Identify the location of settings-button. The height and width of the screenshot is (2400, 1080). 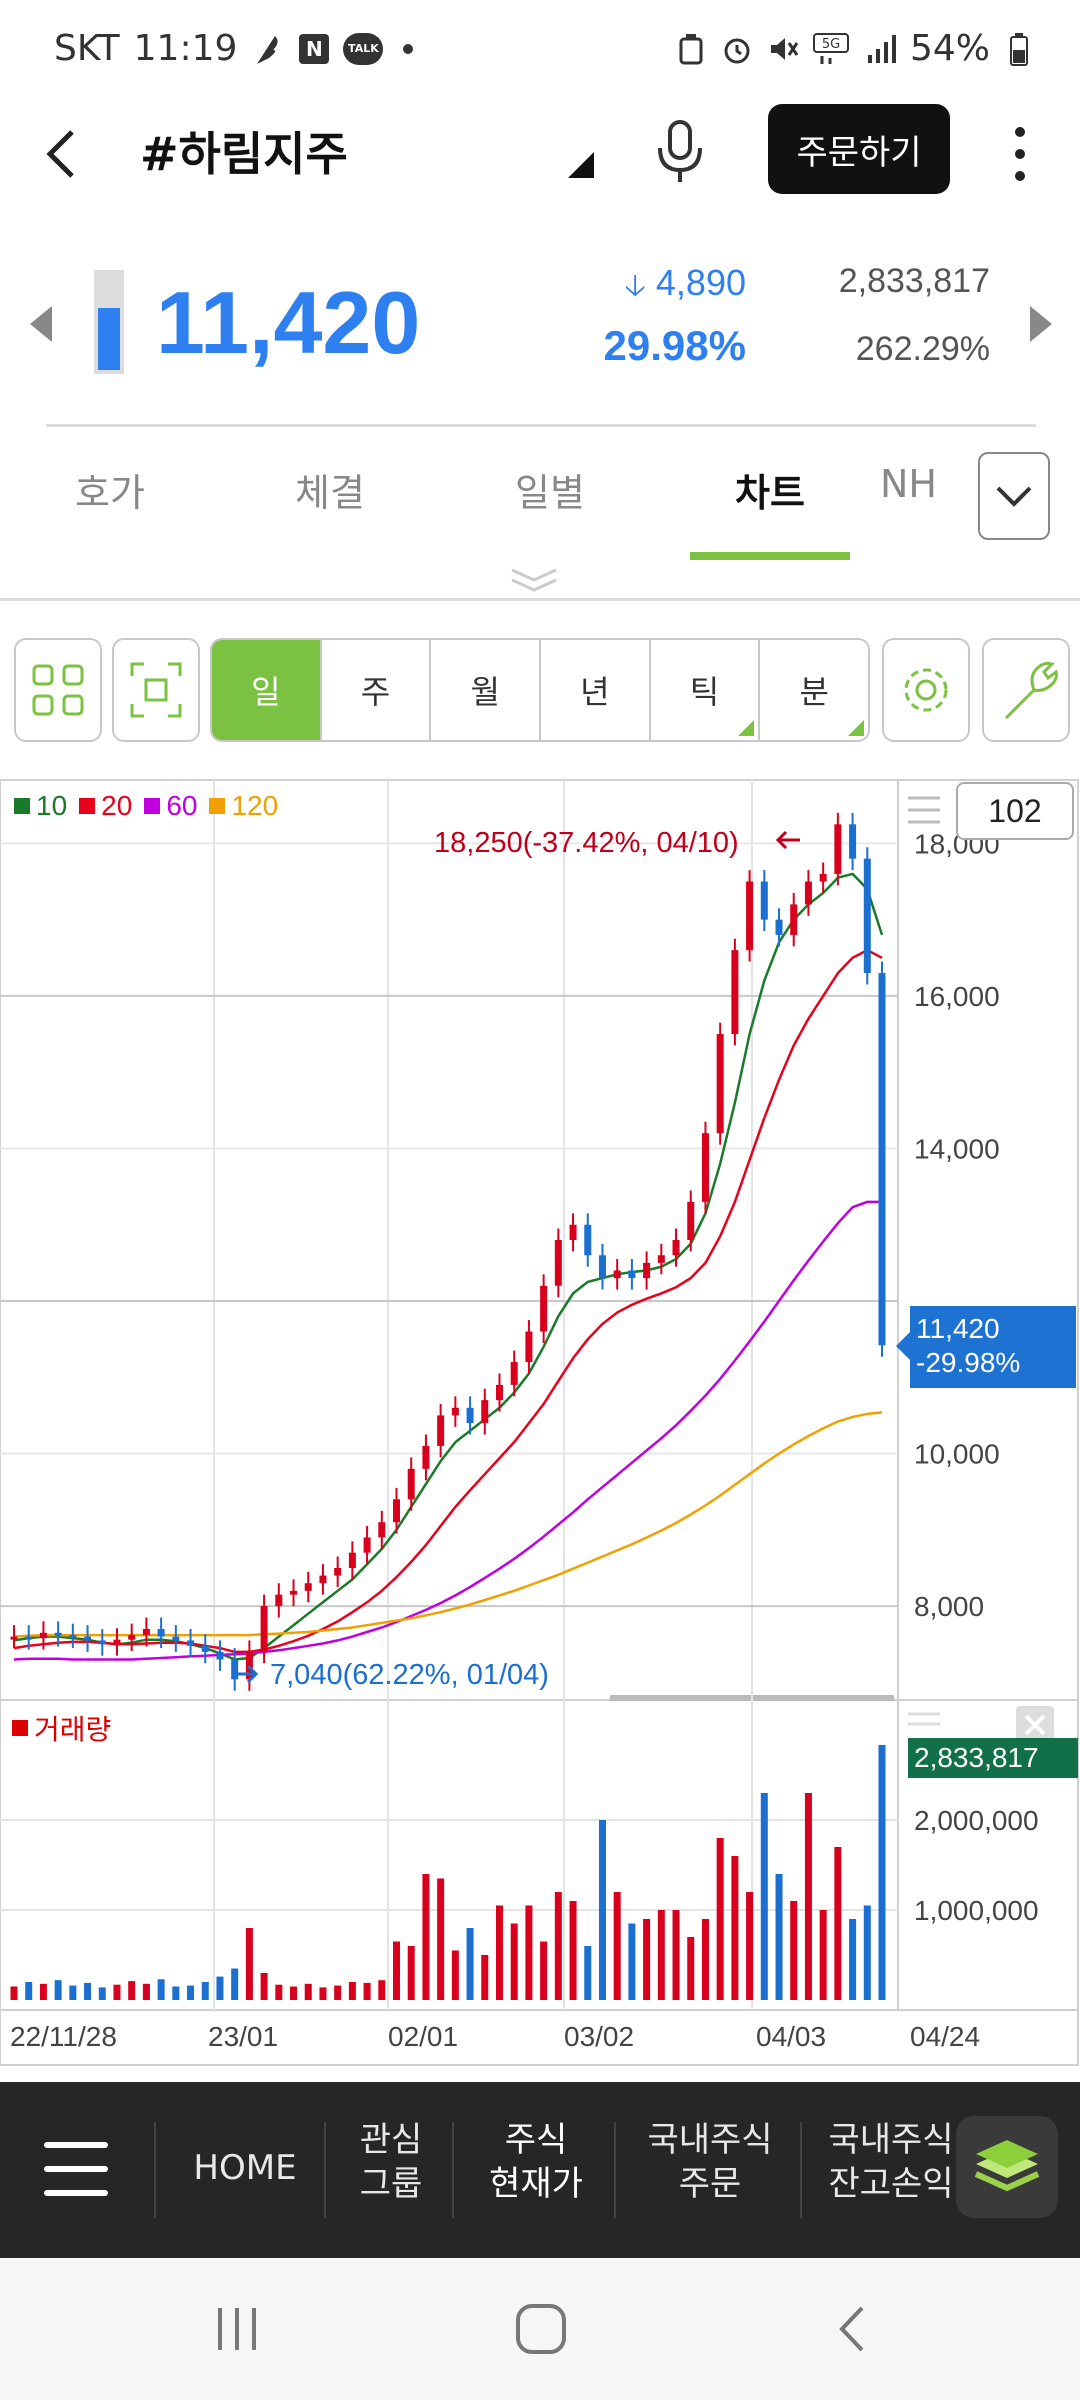
(926, 690).